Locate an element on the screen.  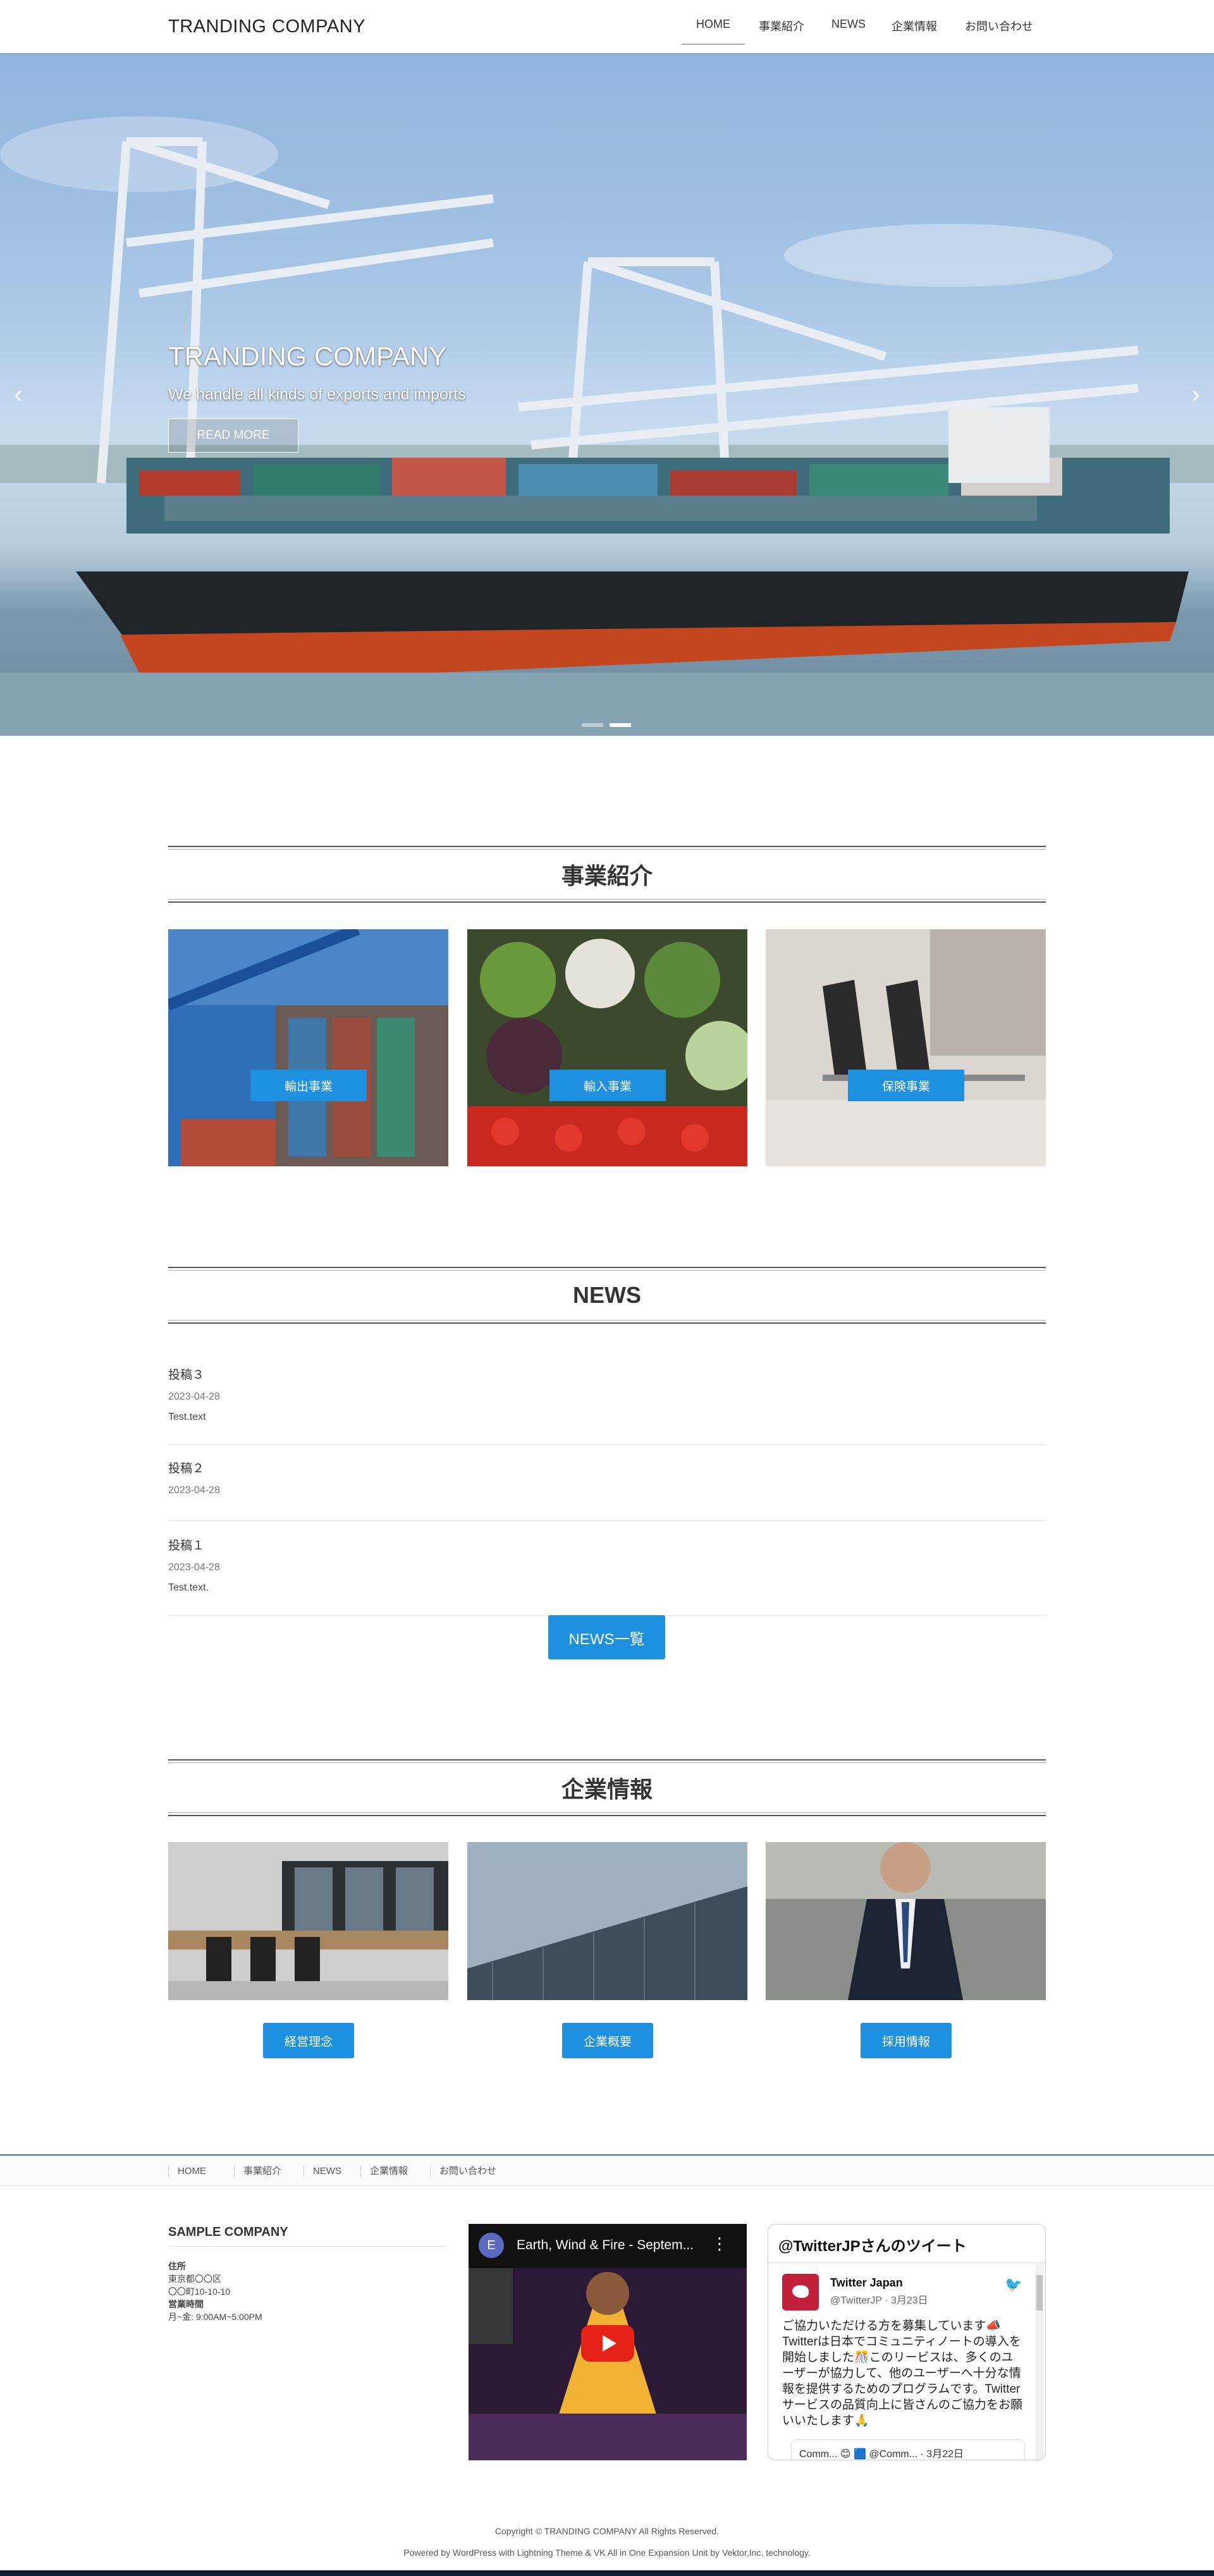
youtube-embed: E Earth, Wind & Fire - Septem... ⋮ is located at coordinates (608, 2342).